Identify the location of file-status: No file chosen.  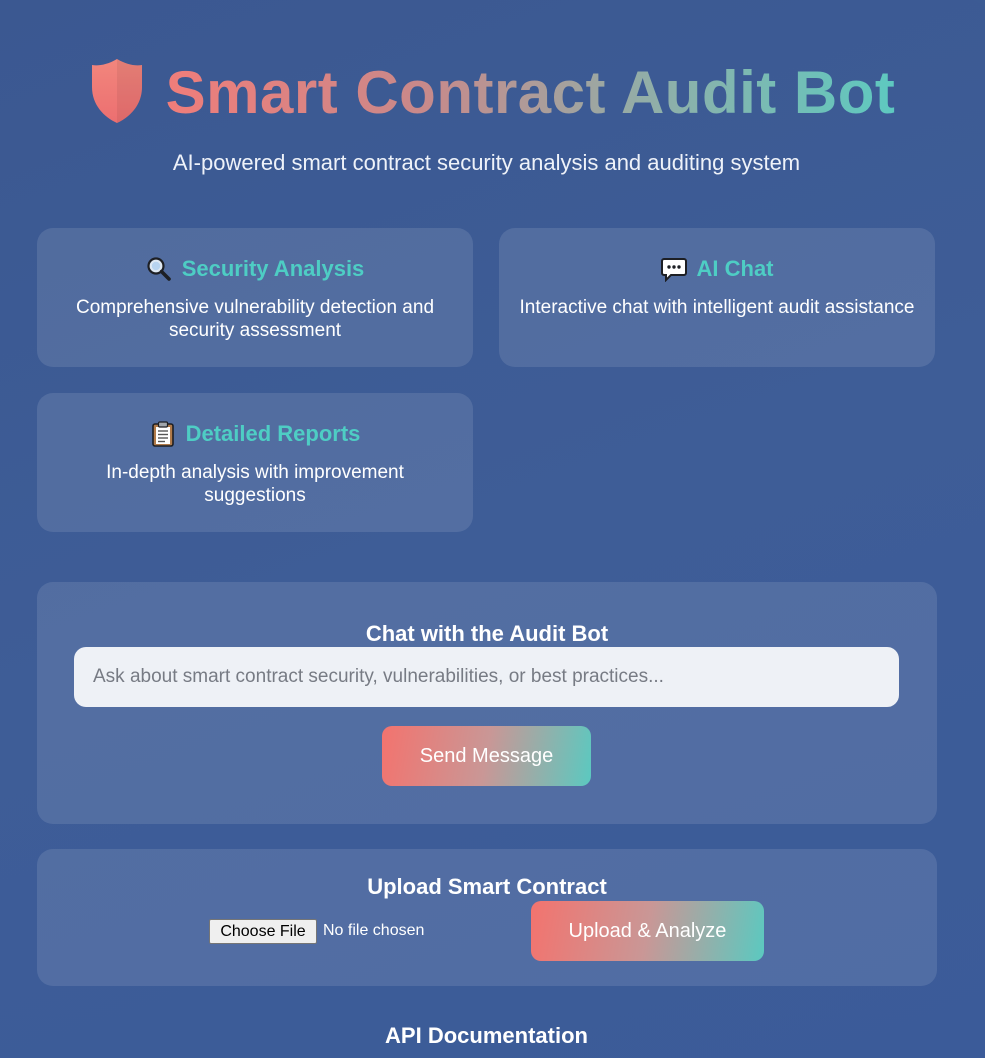
(374, 930).